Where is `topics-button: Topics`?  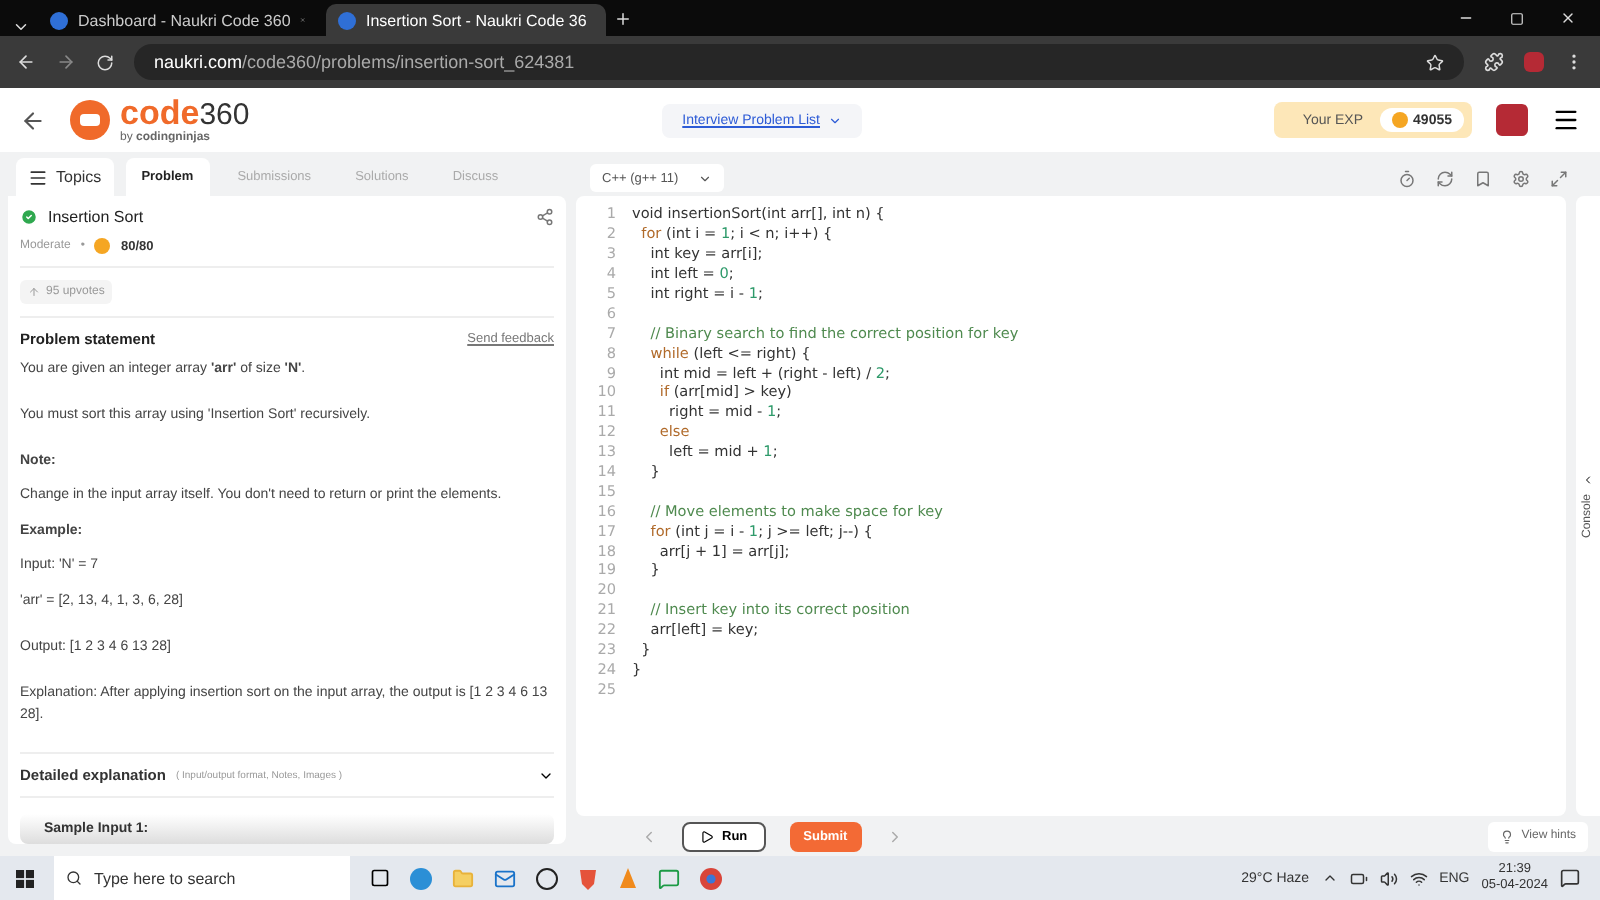
topics-button: Topics is located at coordinates (65, 177).